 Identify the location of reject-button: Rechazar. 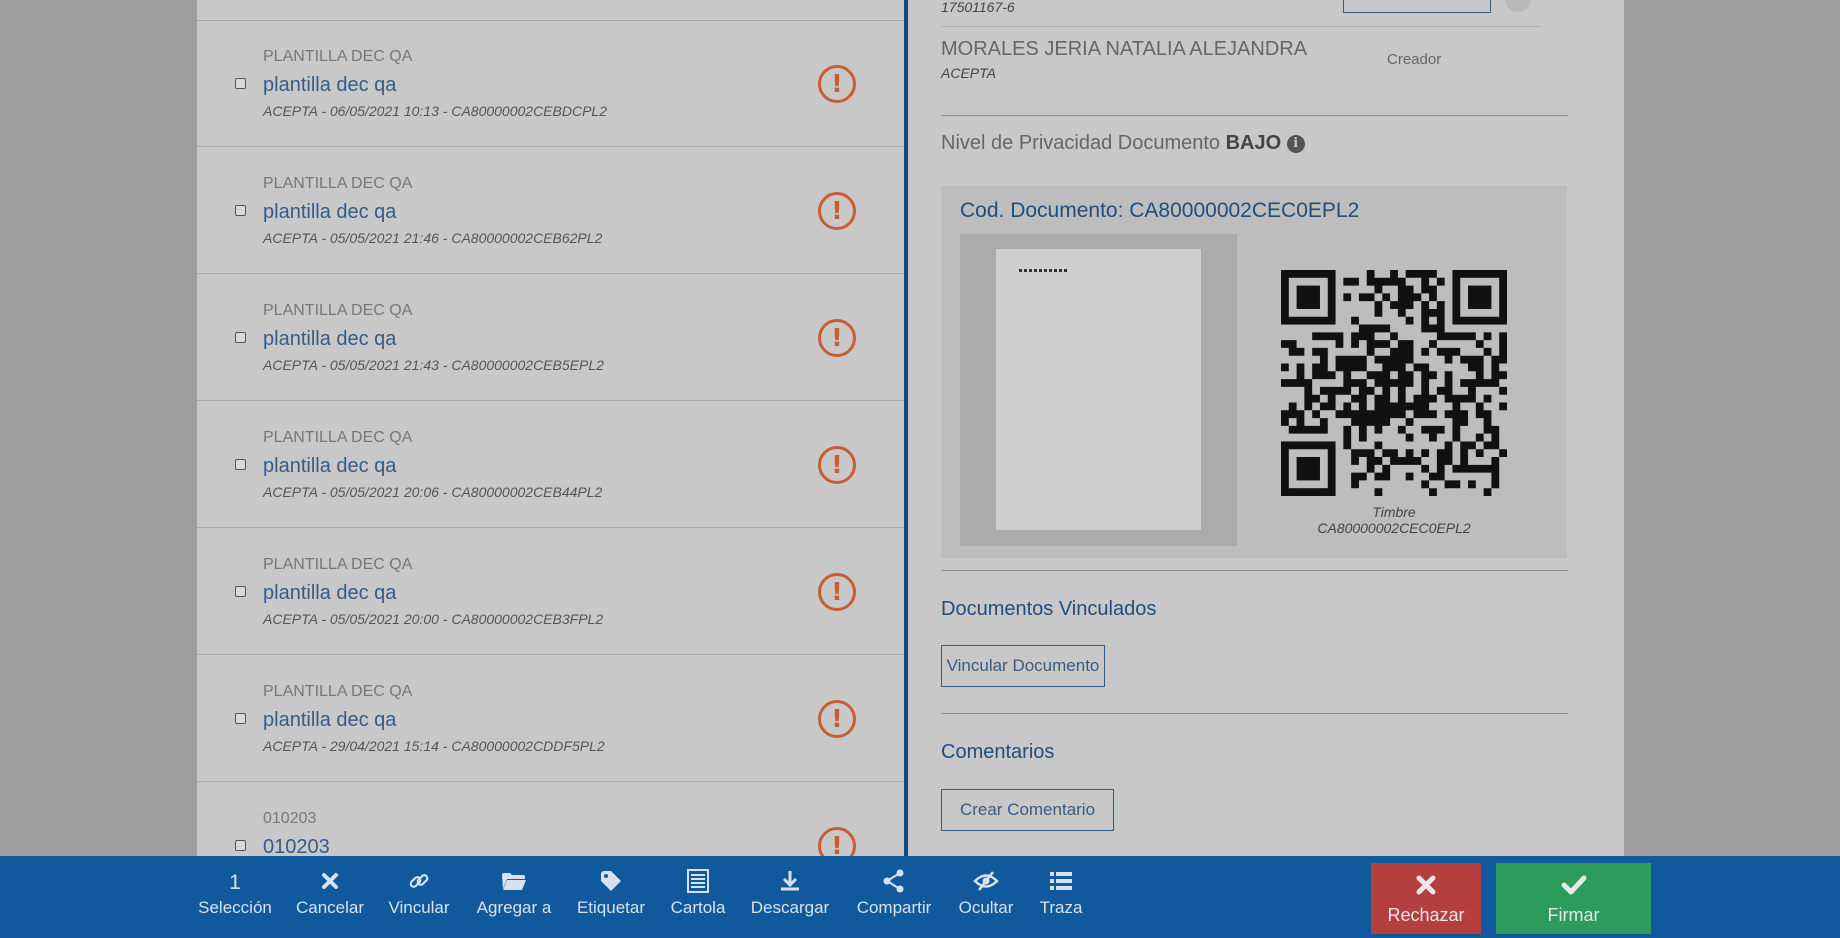
(1426, 898).